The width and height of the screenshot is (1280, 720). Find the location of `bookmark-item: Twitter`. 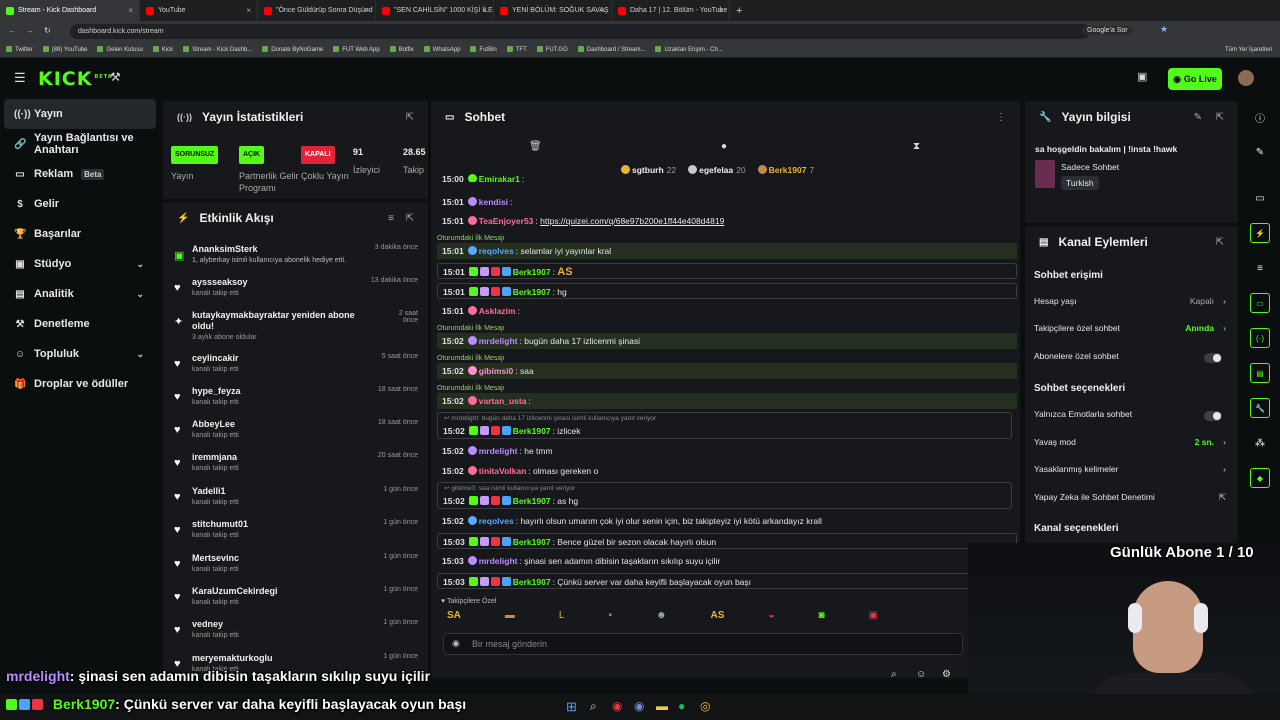

bookmark-item: Twitter is located at coordinates (19, 49).